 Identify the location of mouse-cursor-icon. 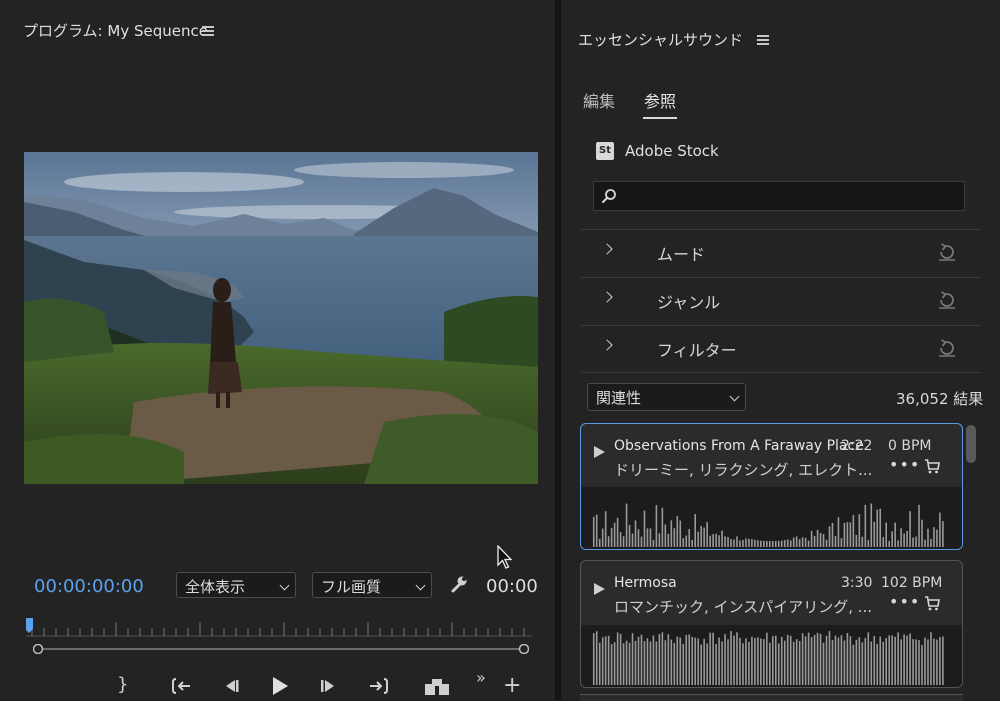
(505, 557).